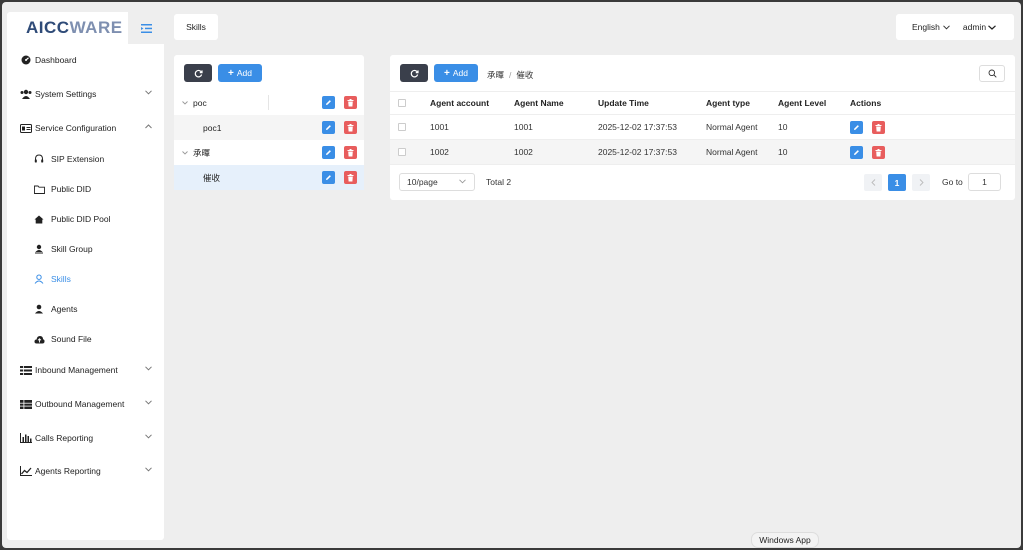 The height and width of the screenshot is (550, 1023). I want to click on sidebar-sub-item-public-did: Public DID, so click(85, 189).